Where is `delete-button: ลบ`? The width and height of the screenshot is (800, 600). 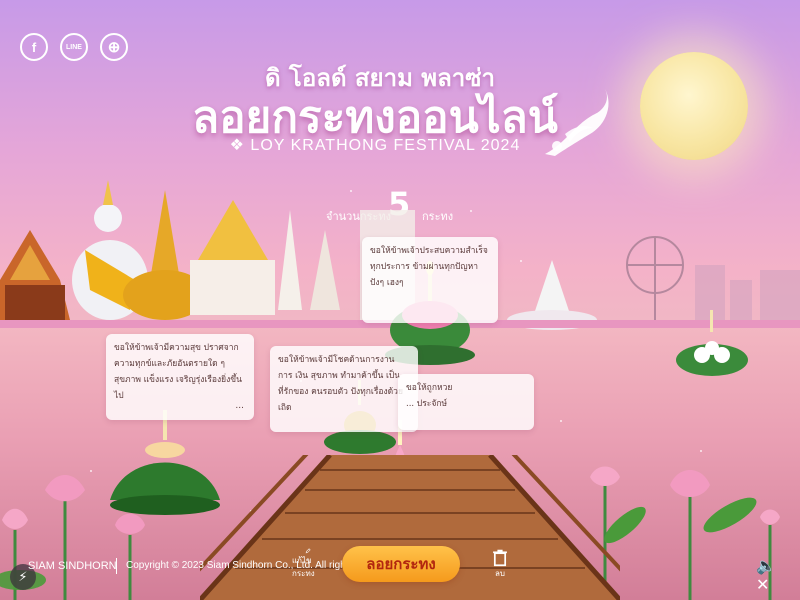
delete-button: ลบ is located at coordinates (500, 564).